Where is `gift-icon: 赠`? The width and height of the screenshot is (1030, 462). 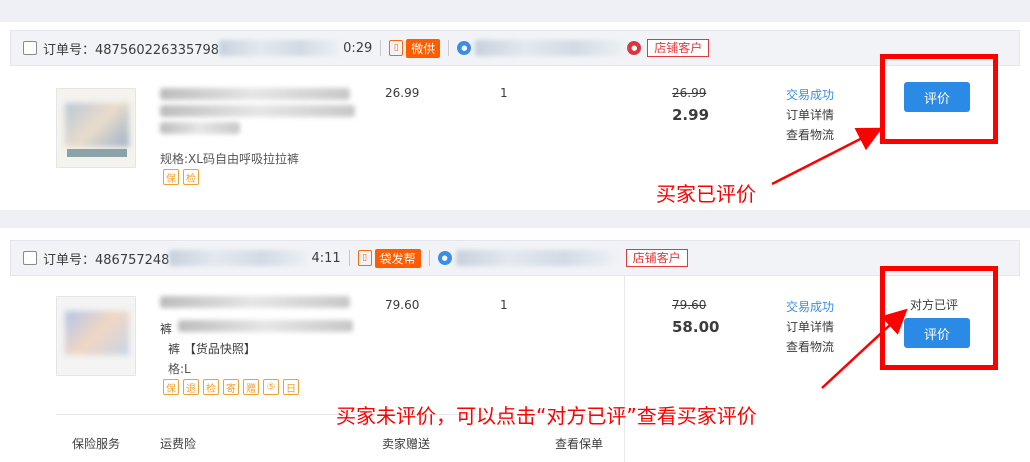 gift-icon: 赠 is located at coordinates (251, 387).